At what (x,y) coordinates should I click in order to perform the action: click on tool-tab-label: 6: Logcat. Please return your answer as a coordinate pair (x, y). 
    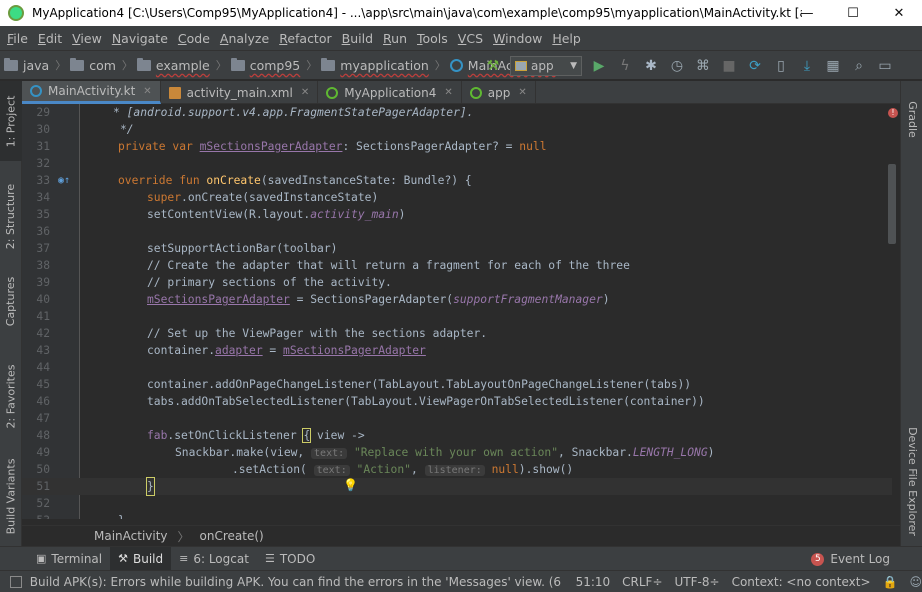
    Looking at the image, I should click on (221, 558).